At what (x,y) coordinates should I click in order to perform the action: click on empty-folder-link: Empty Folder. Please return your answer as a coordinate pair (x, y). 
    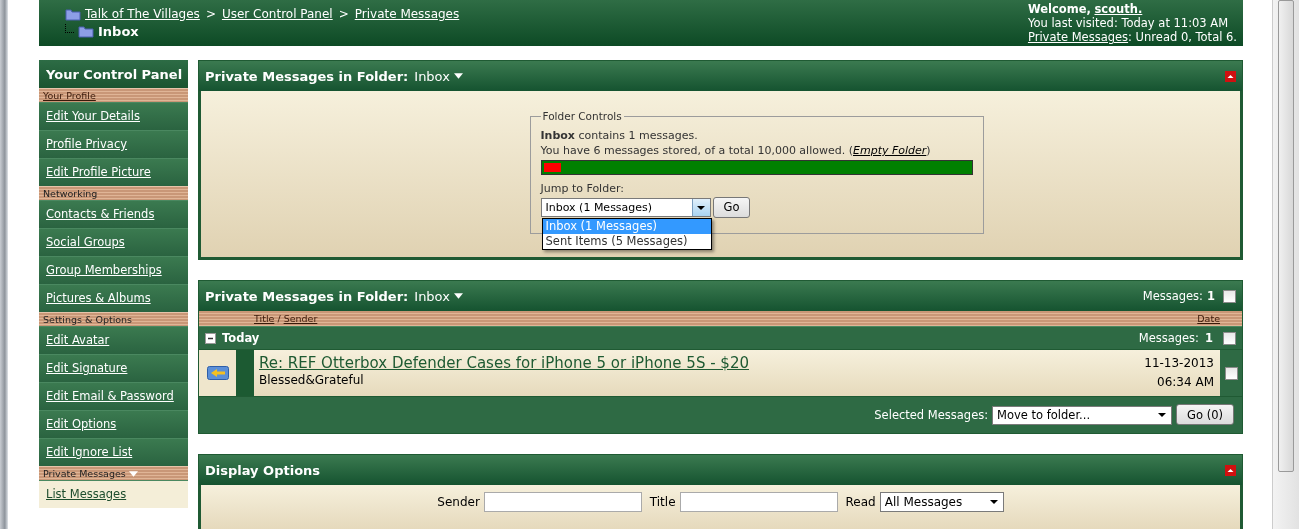
    Looking at the image, I should click on (890, 150).